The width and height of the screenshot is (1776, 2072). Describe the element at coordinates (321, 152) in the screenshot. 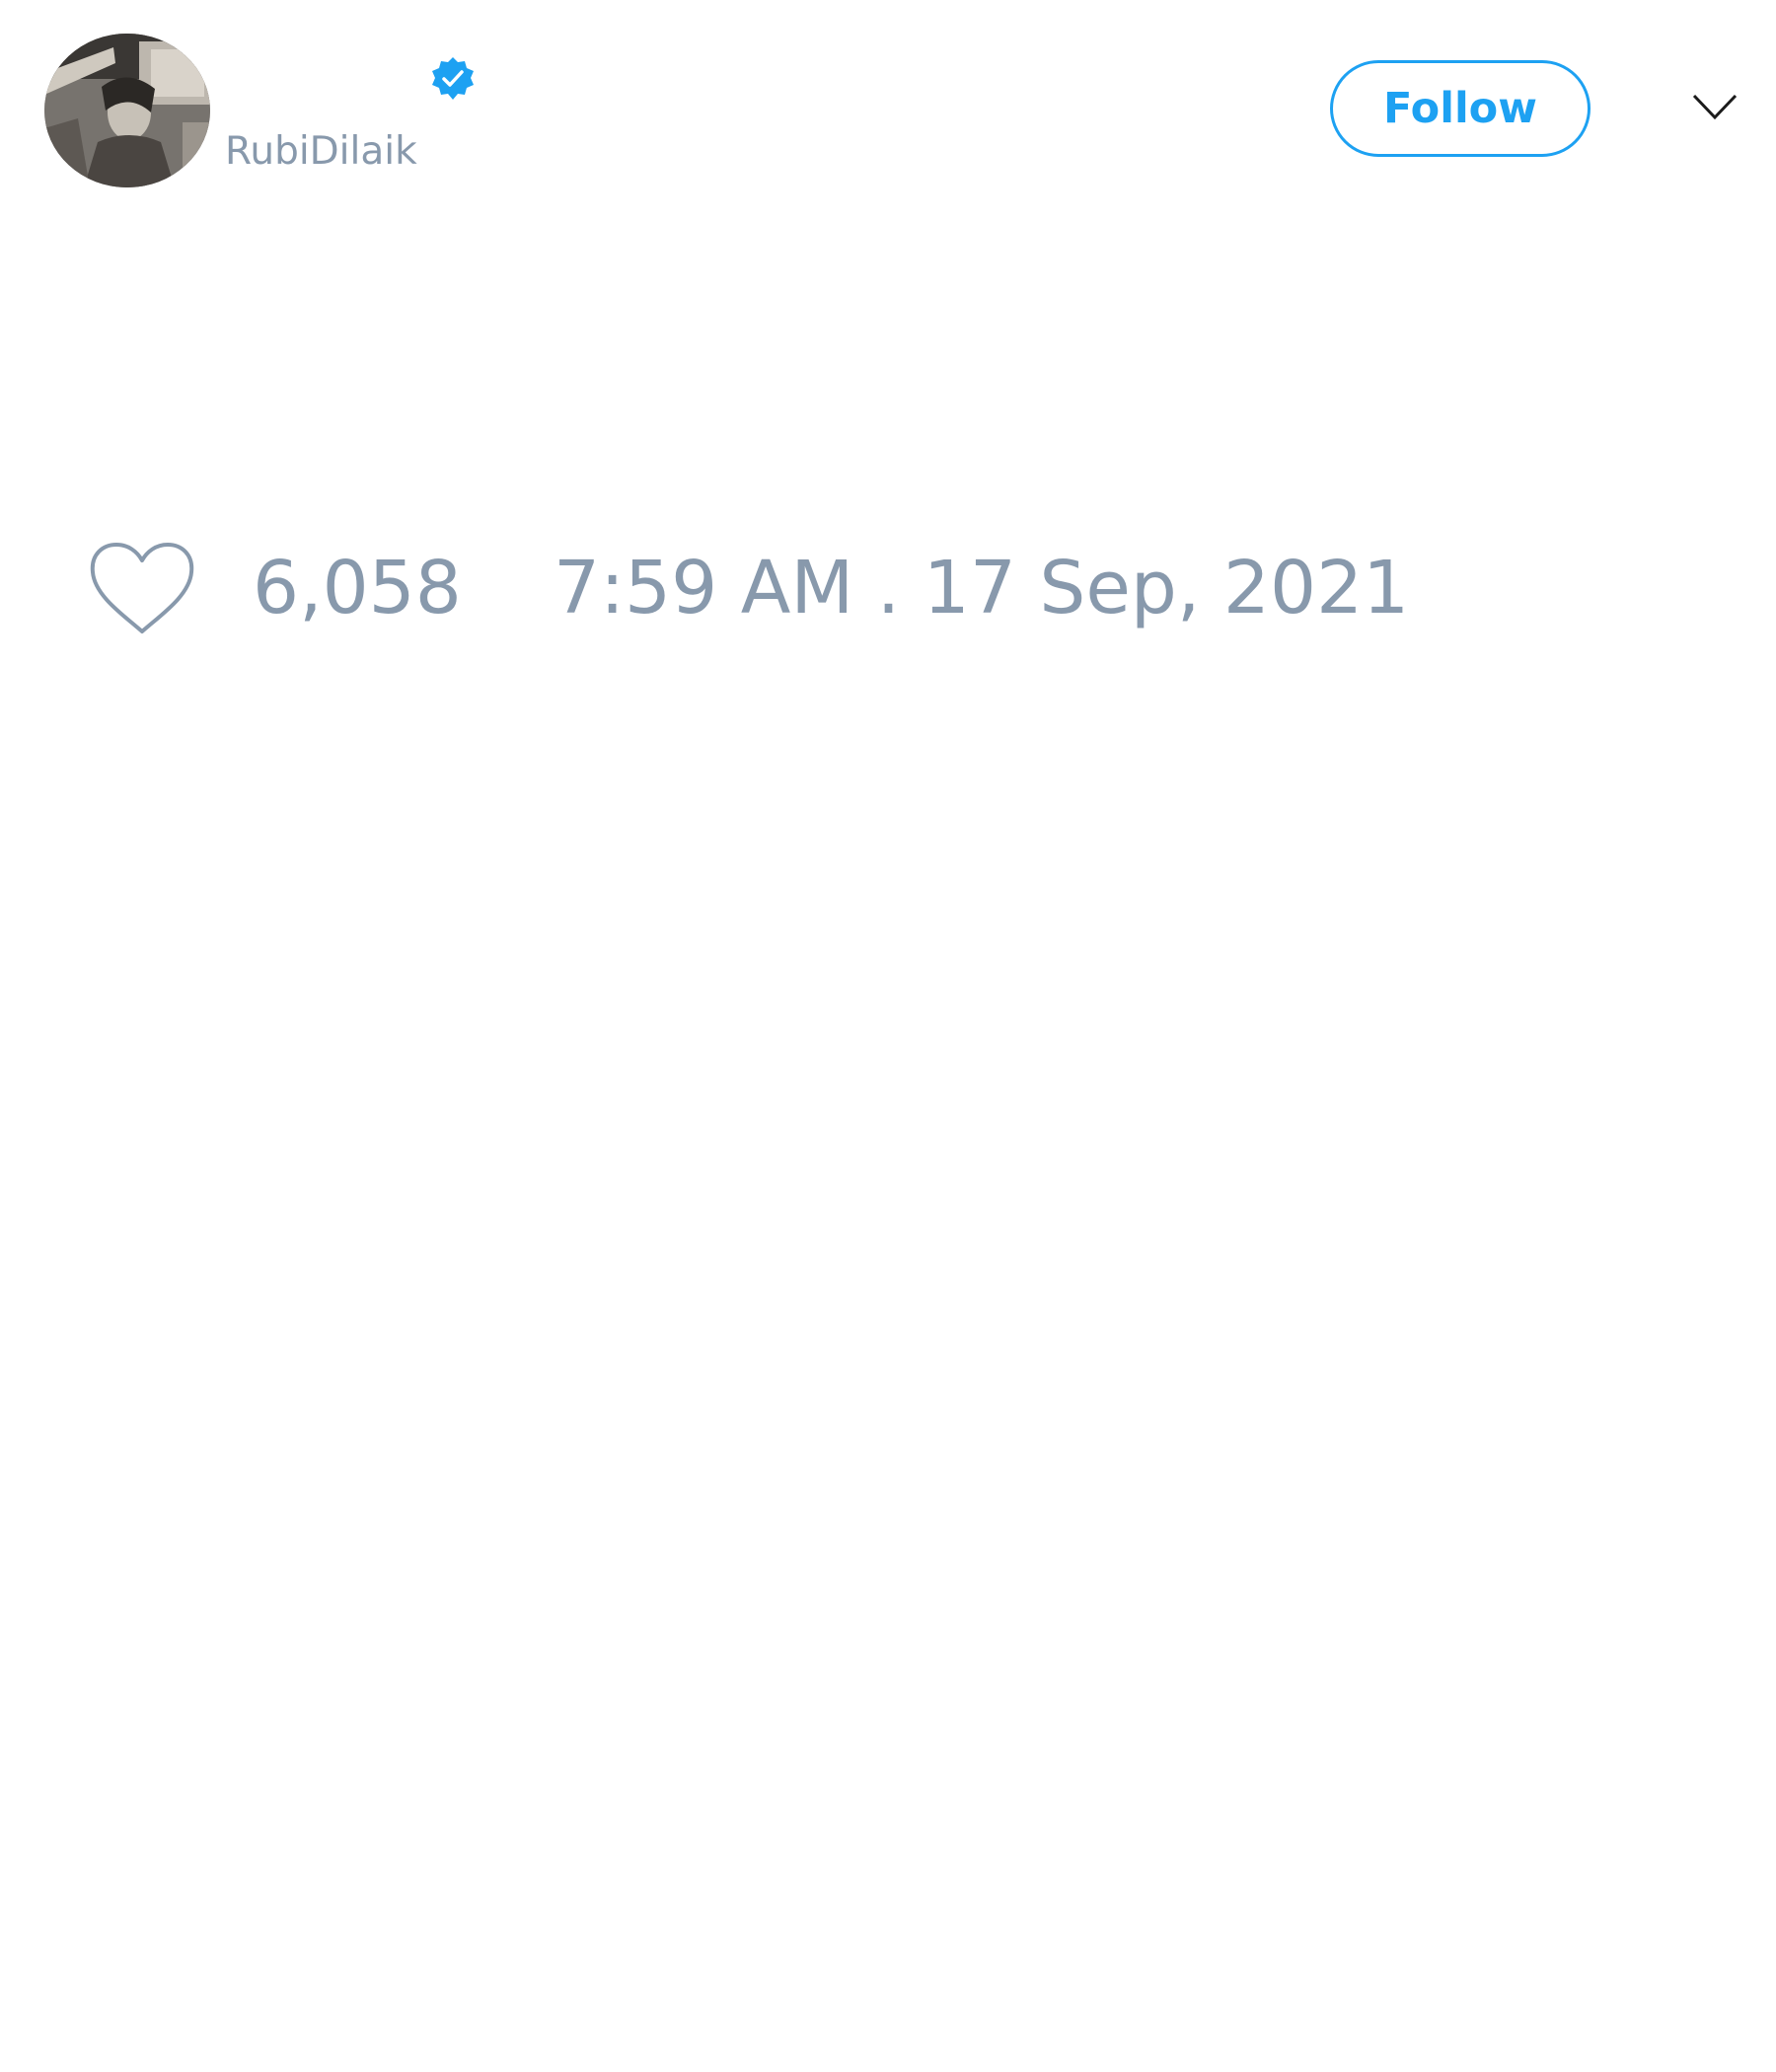

I see `author-handle: RubiDilaik` at that location.